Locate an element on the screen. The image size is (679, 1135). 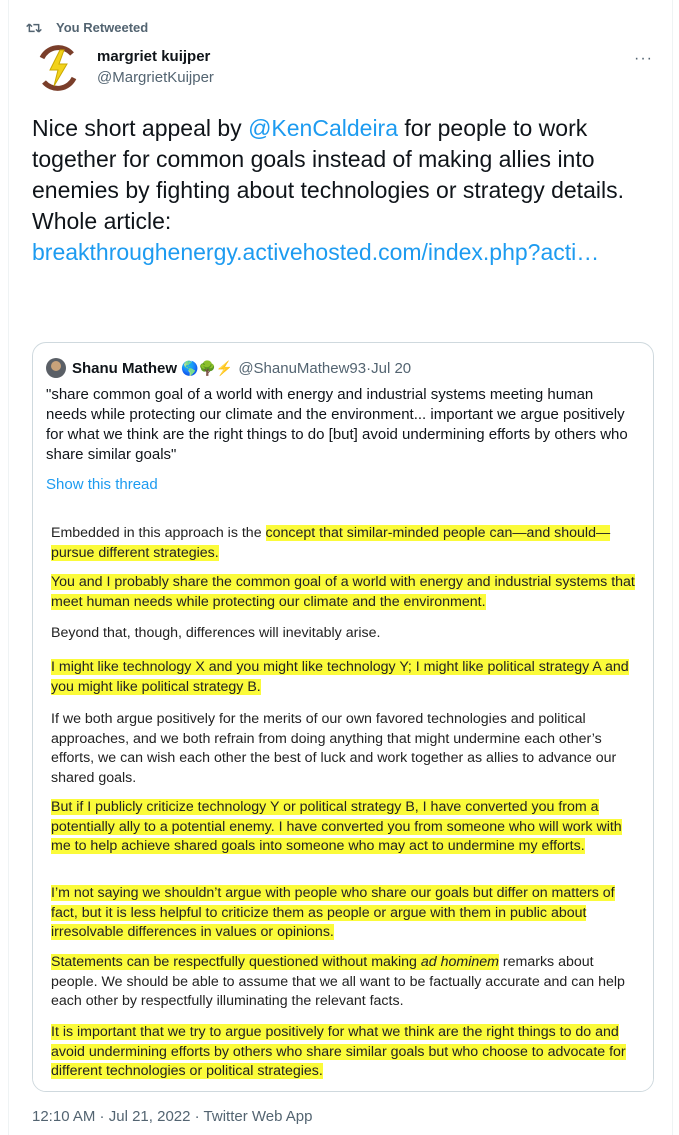
tweet-text-part1: Nice short appeal by is located at coordinates (140, 128).